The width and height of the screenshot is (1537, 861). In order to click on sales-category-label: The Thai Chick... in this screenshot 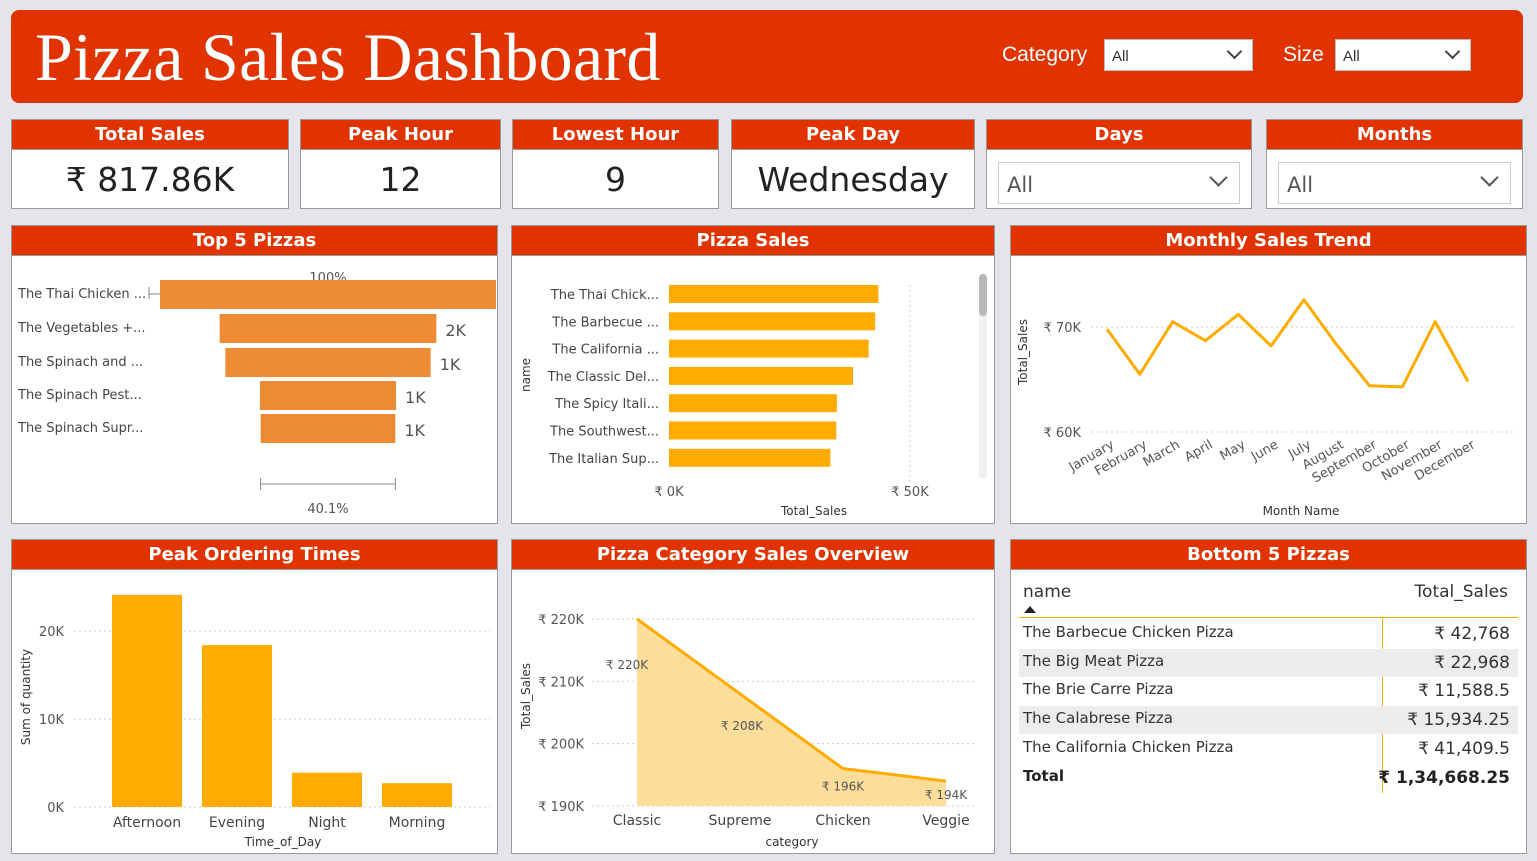, I will do `click(604, 295)`.